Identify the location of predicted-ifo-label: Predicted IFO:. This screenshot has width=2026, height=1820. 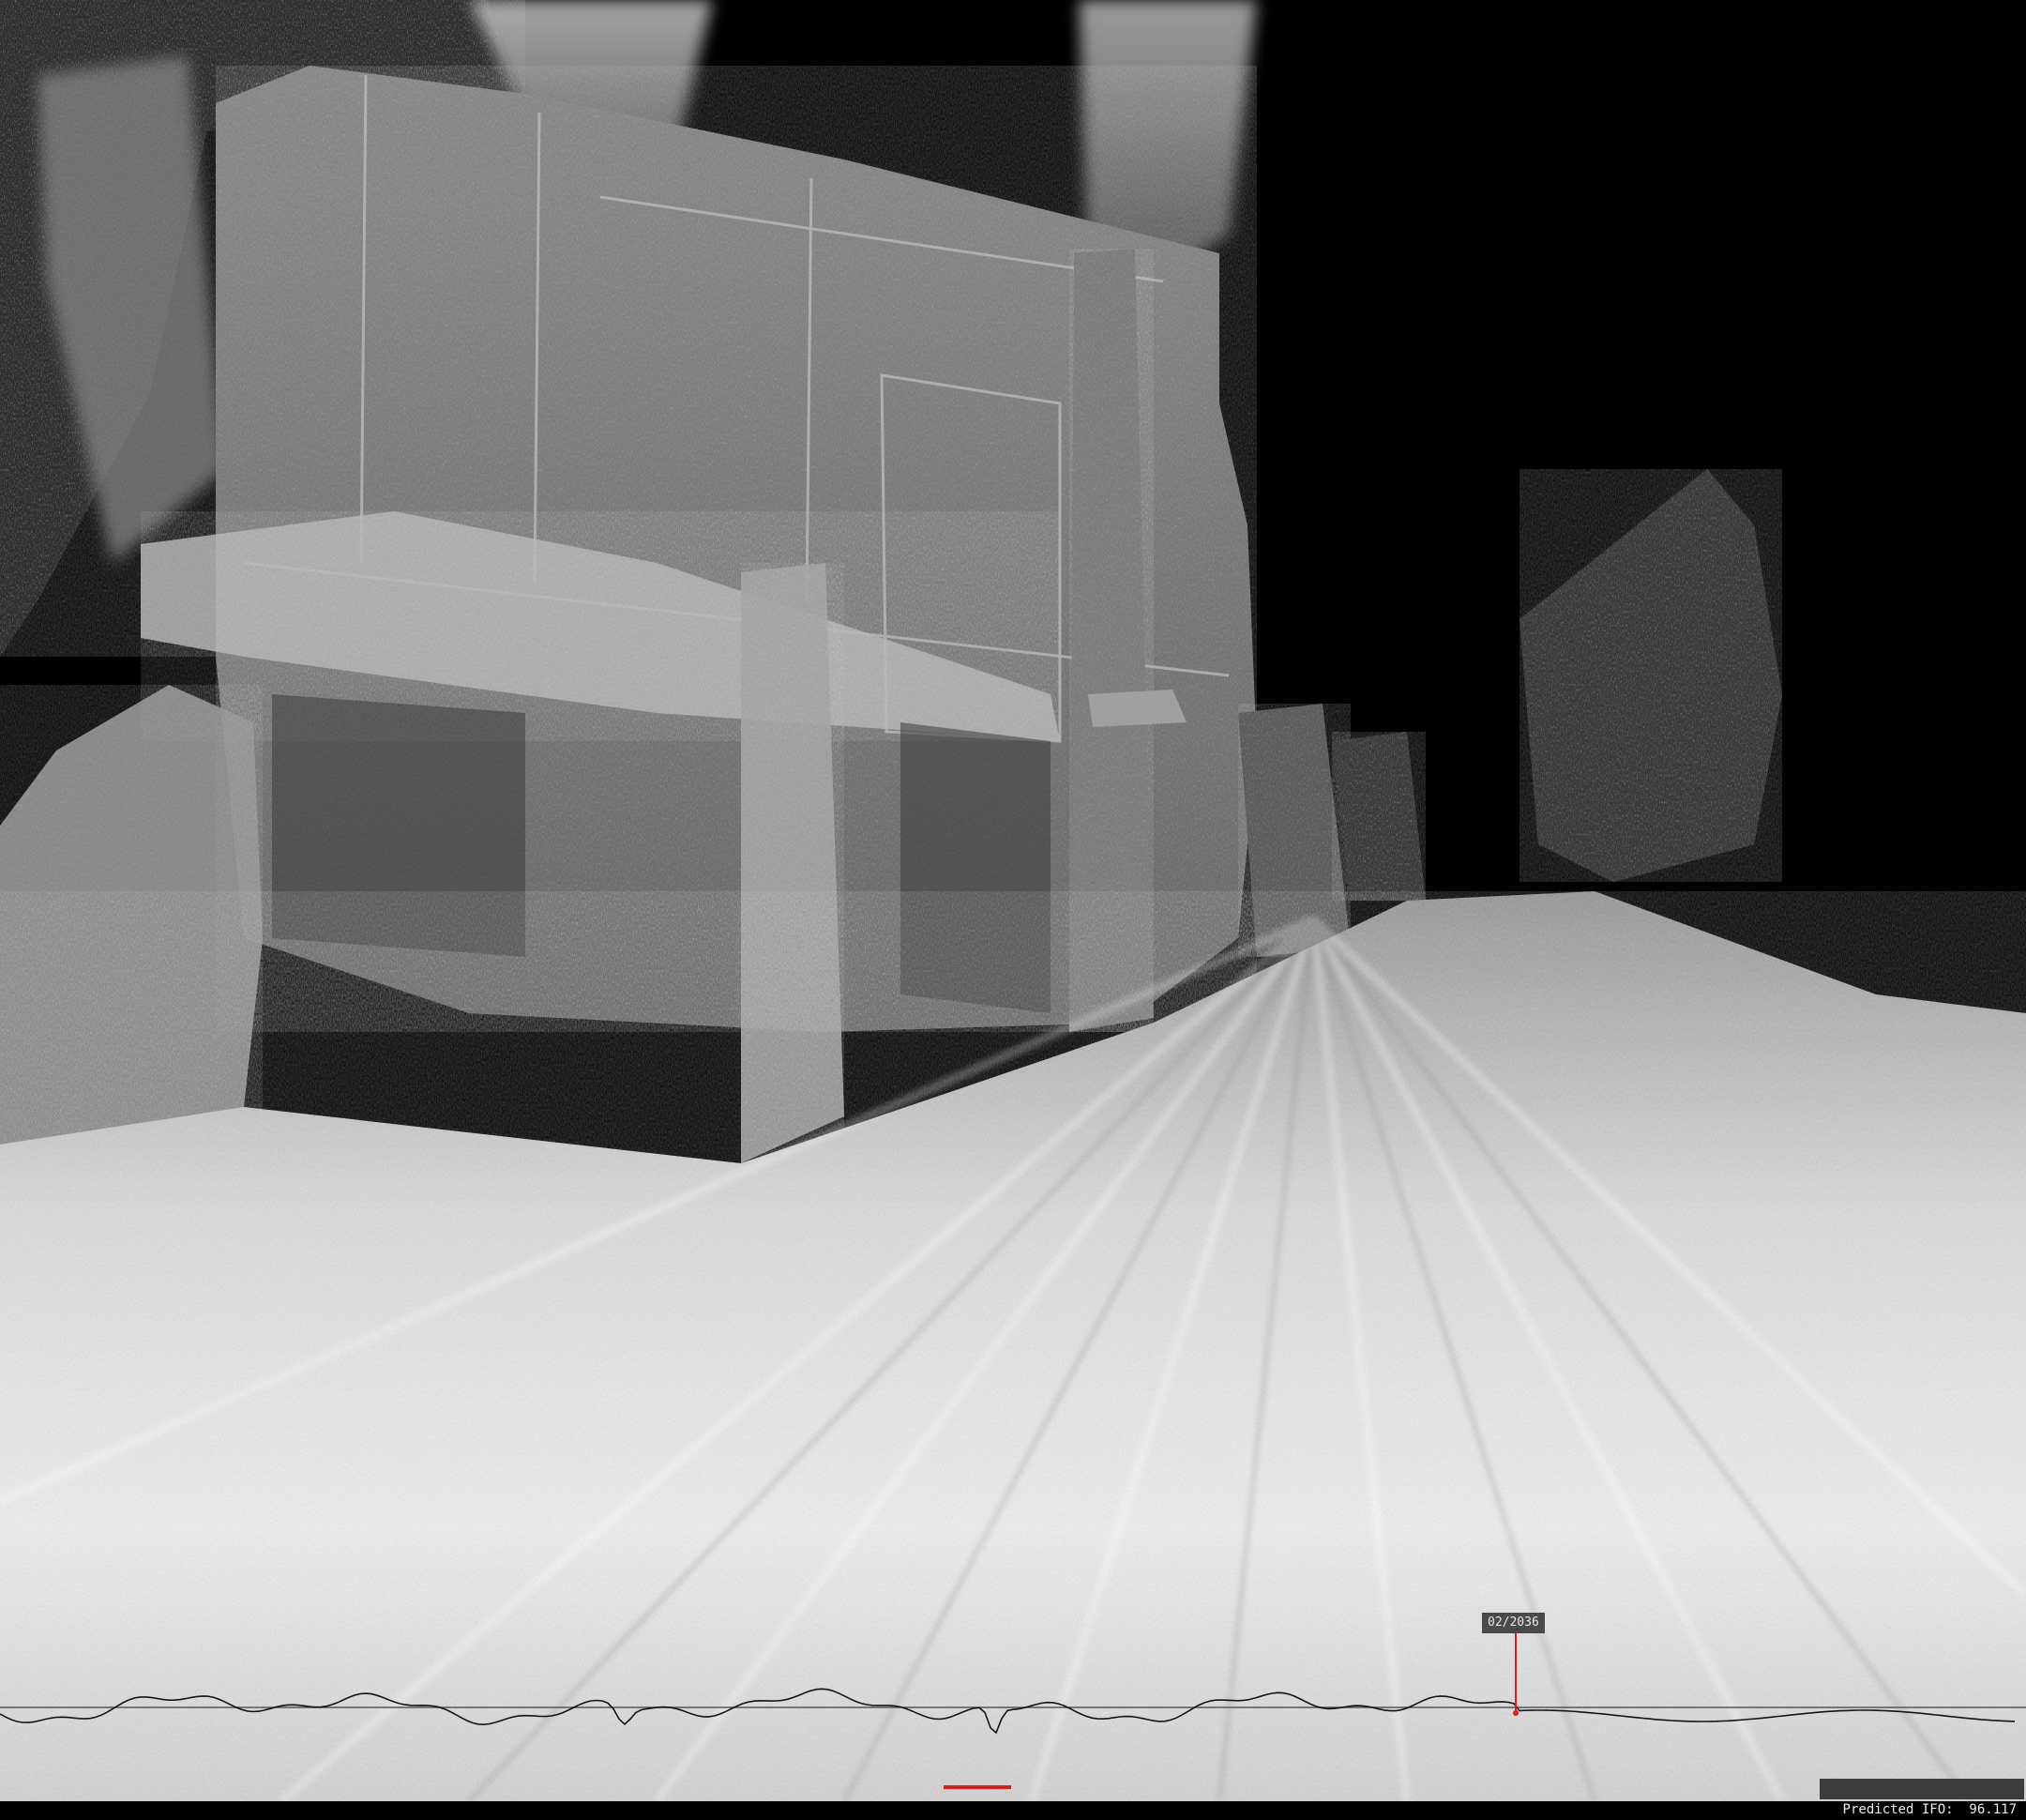
(1898, 1809).